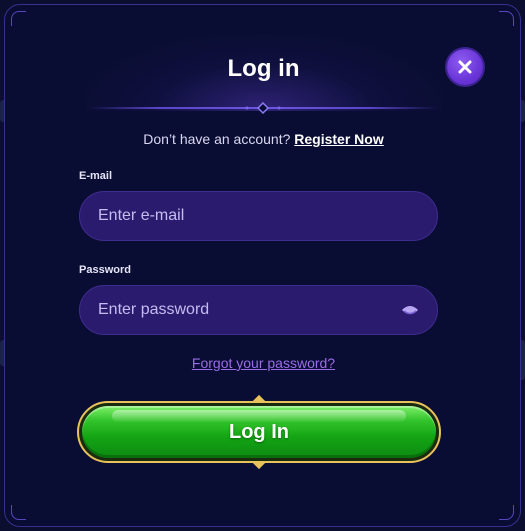  Describe the element at coordinates (217, 139) in the screenshot. I see `register-prompt-text: Don’t have an account?` at that location.